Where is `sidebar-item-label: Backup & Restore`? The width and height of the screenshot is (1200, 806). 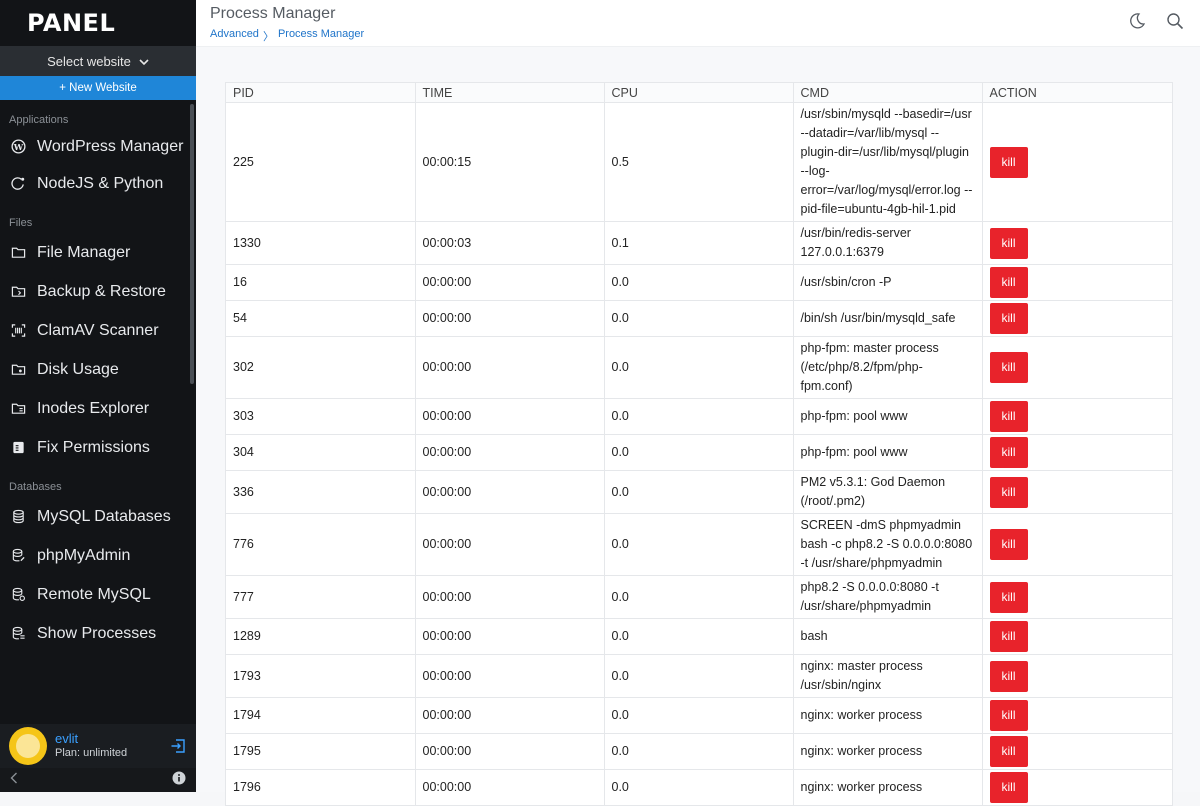 sidebar-item-label: Backup & Restore is located at coordinates (101, 291).